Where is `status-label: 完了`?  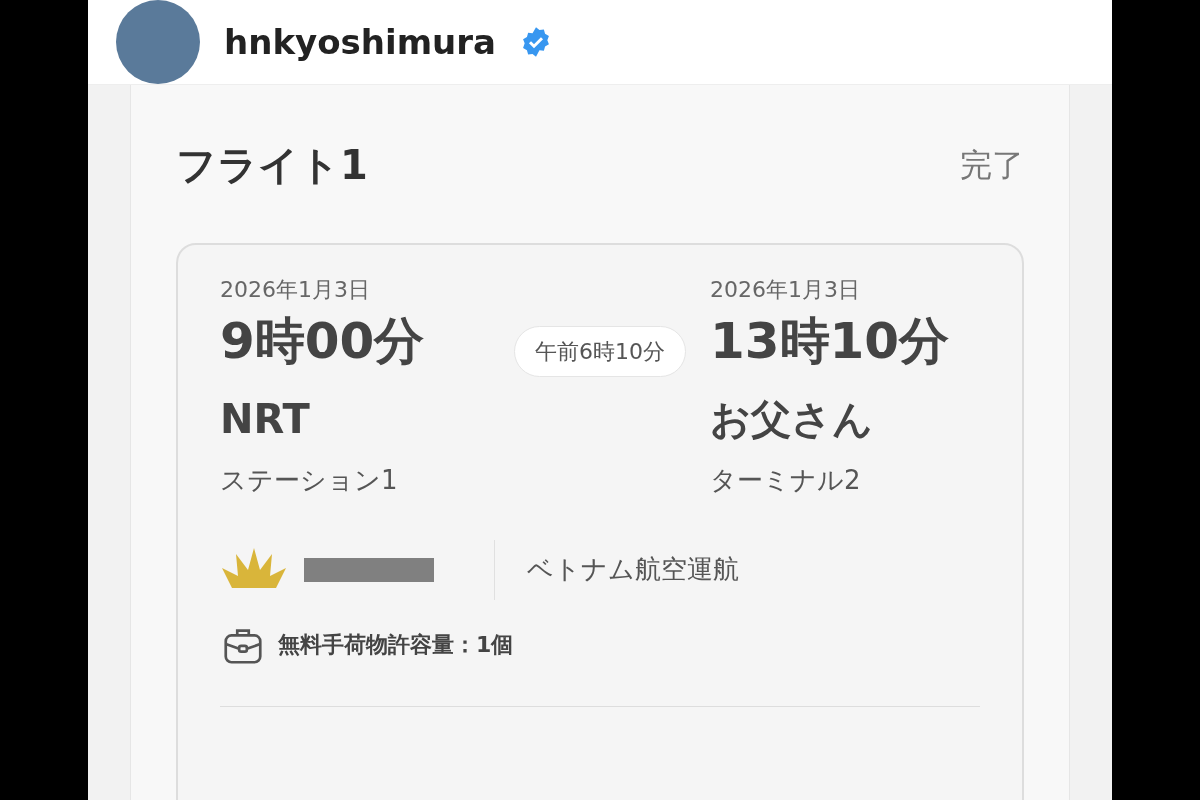
status-label: 完了 is located at coordinates (992, 165).